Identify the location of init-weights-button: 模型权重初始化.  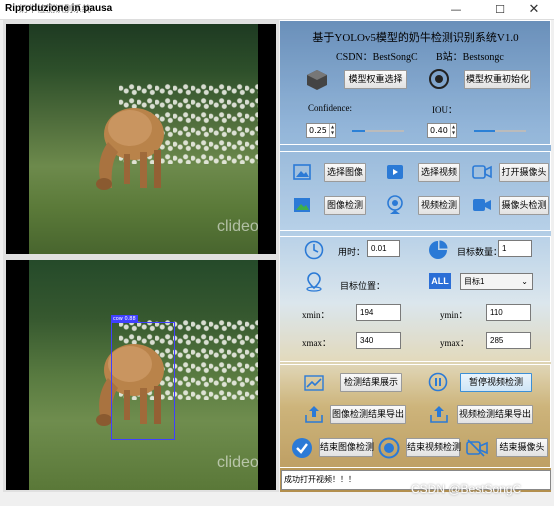
(497, 79).